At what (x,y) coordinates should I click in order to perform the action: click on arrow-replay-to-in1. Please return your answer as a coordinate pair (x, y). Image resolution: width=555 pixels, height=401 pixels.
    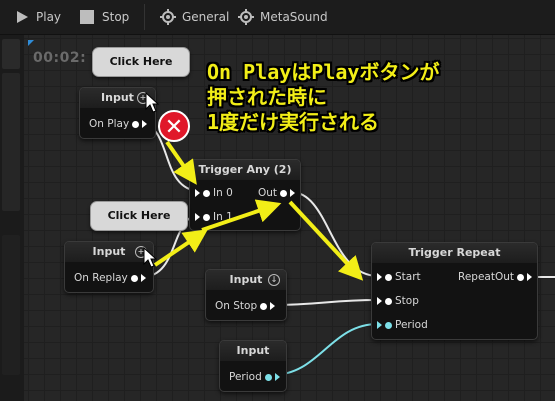
    Looking at the image, I should click on (180, 248).